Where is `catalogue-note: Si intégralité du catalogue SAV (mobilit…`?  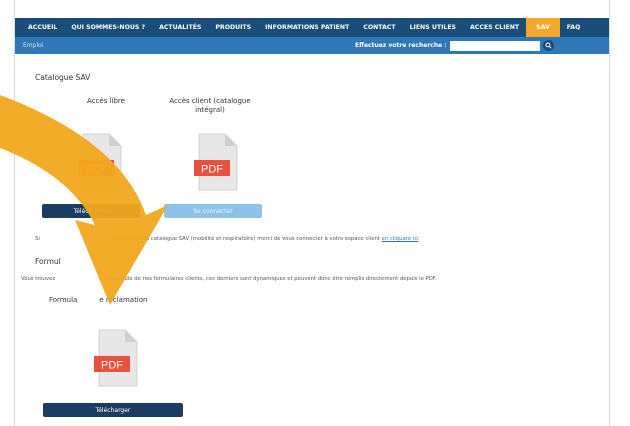 catalogue-note: Si intégralité du catalogue SAV (mobilit… is located at coordinates (227, 239).